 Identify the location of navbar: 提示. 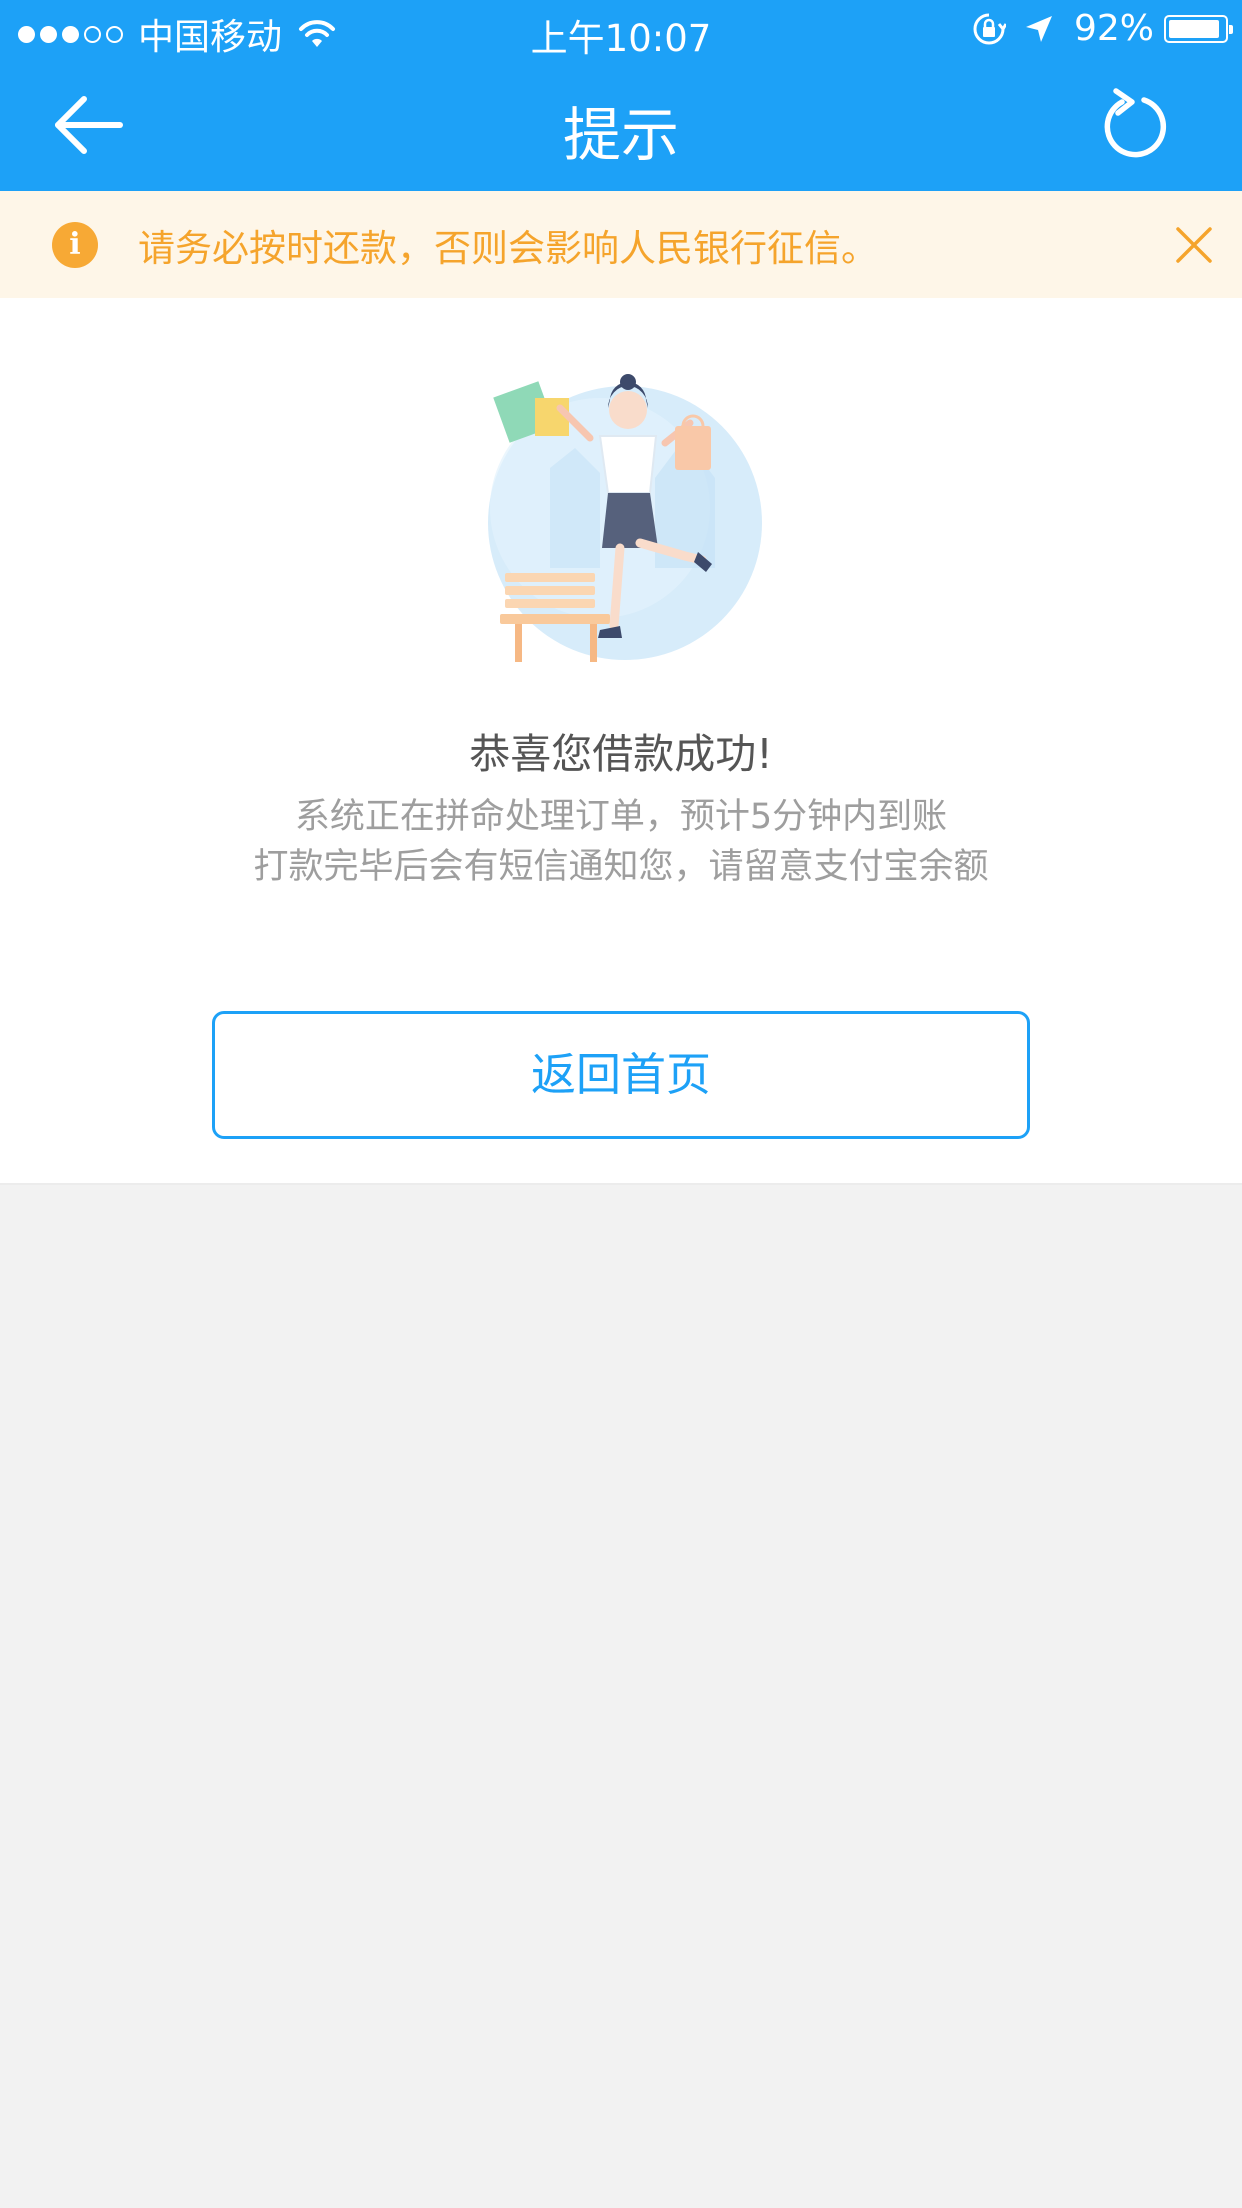
(621, 125).